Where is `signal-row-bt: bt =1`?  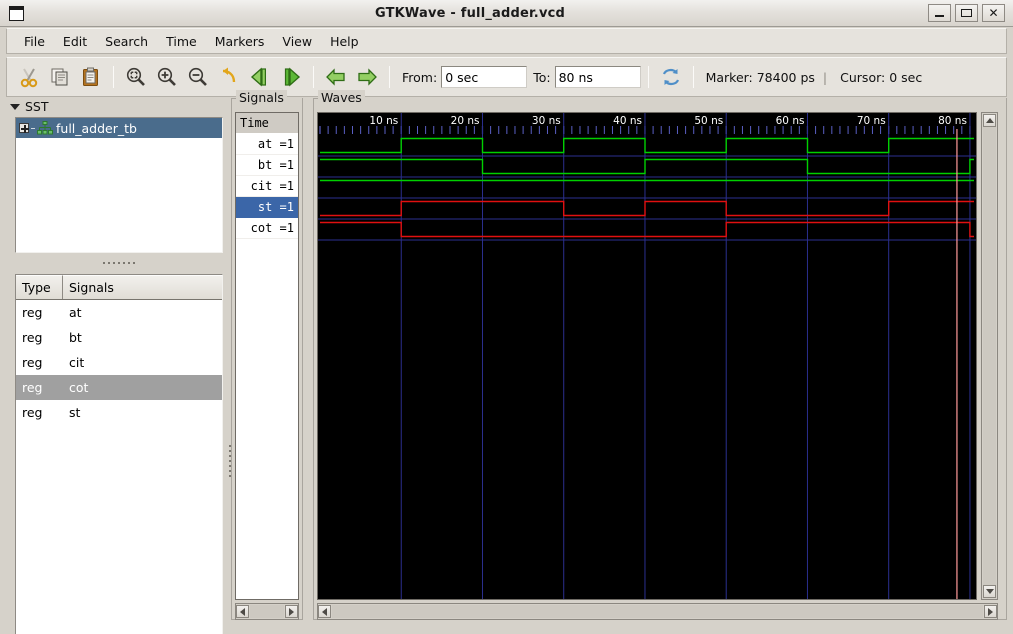 signal-row-bt: bt =1 is located at coordinates (267, 165).